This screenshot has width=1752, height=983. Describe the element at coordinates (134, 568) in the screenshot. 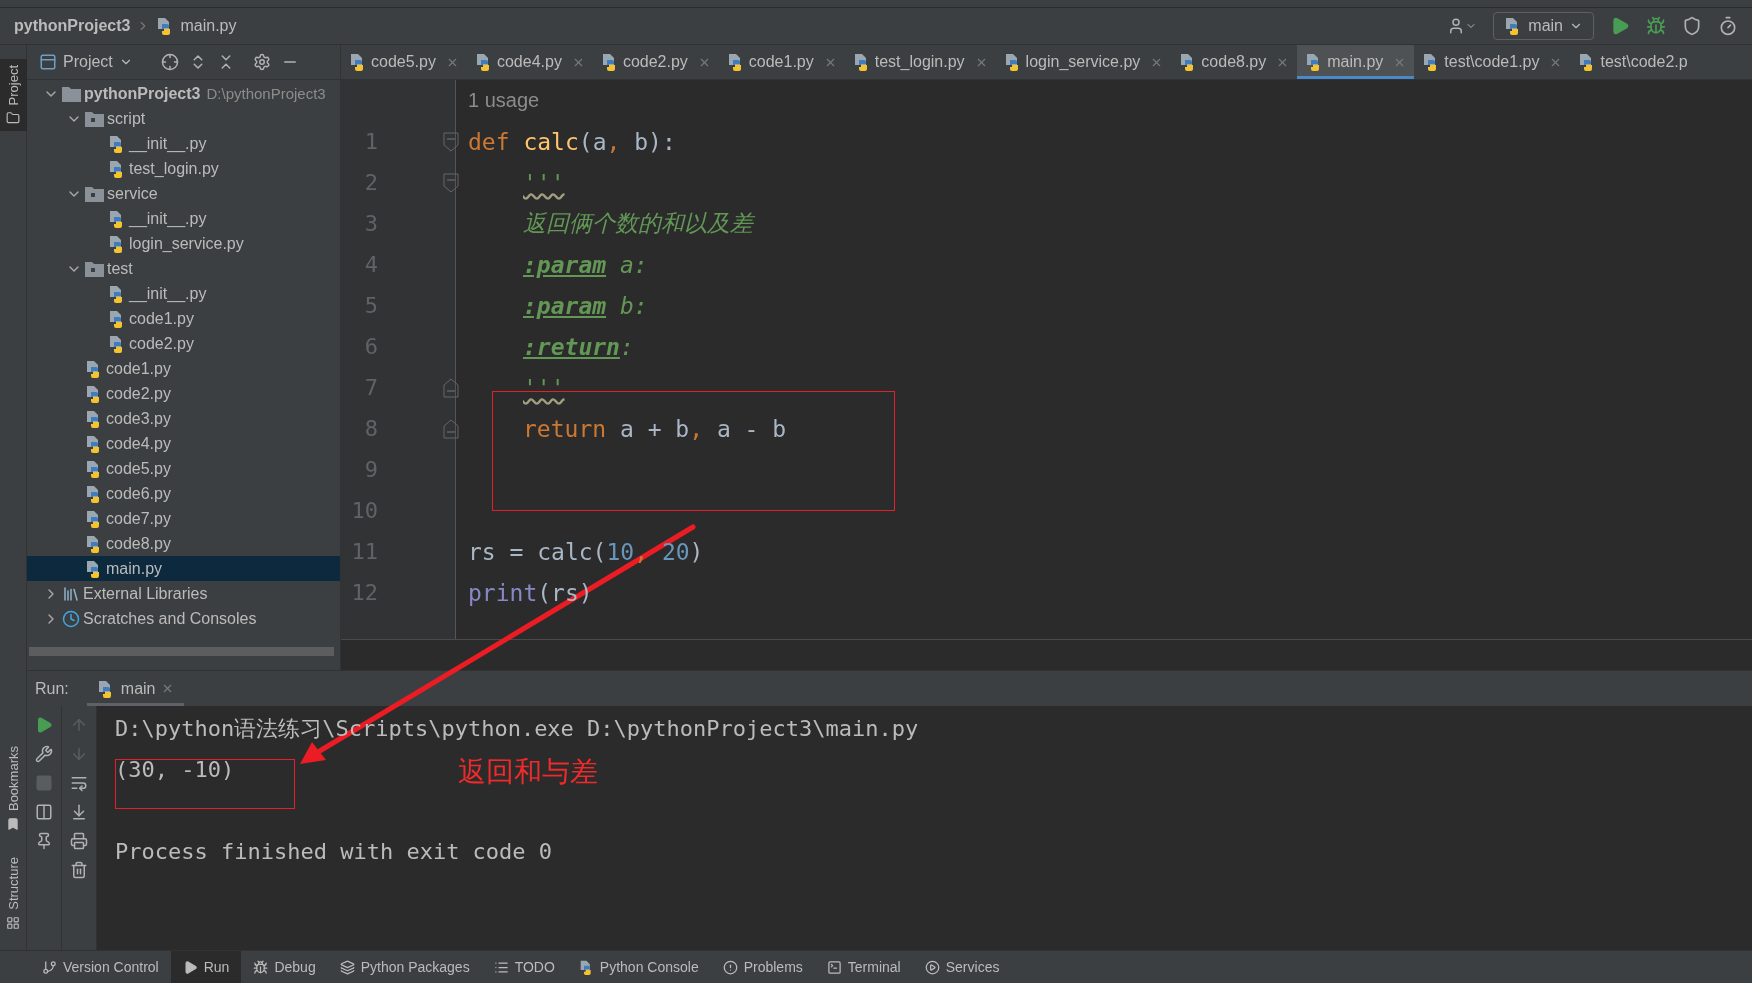

I see `tree-item-label: main.py` at that location.